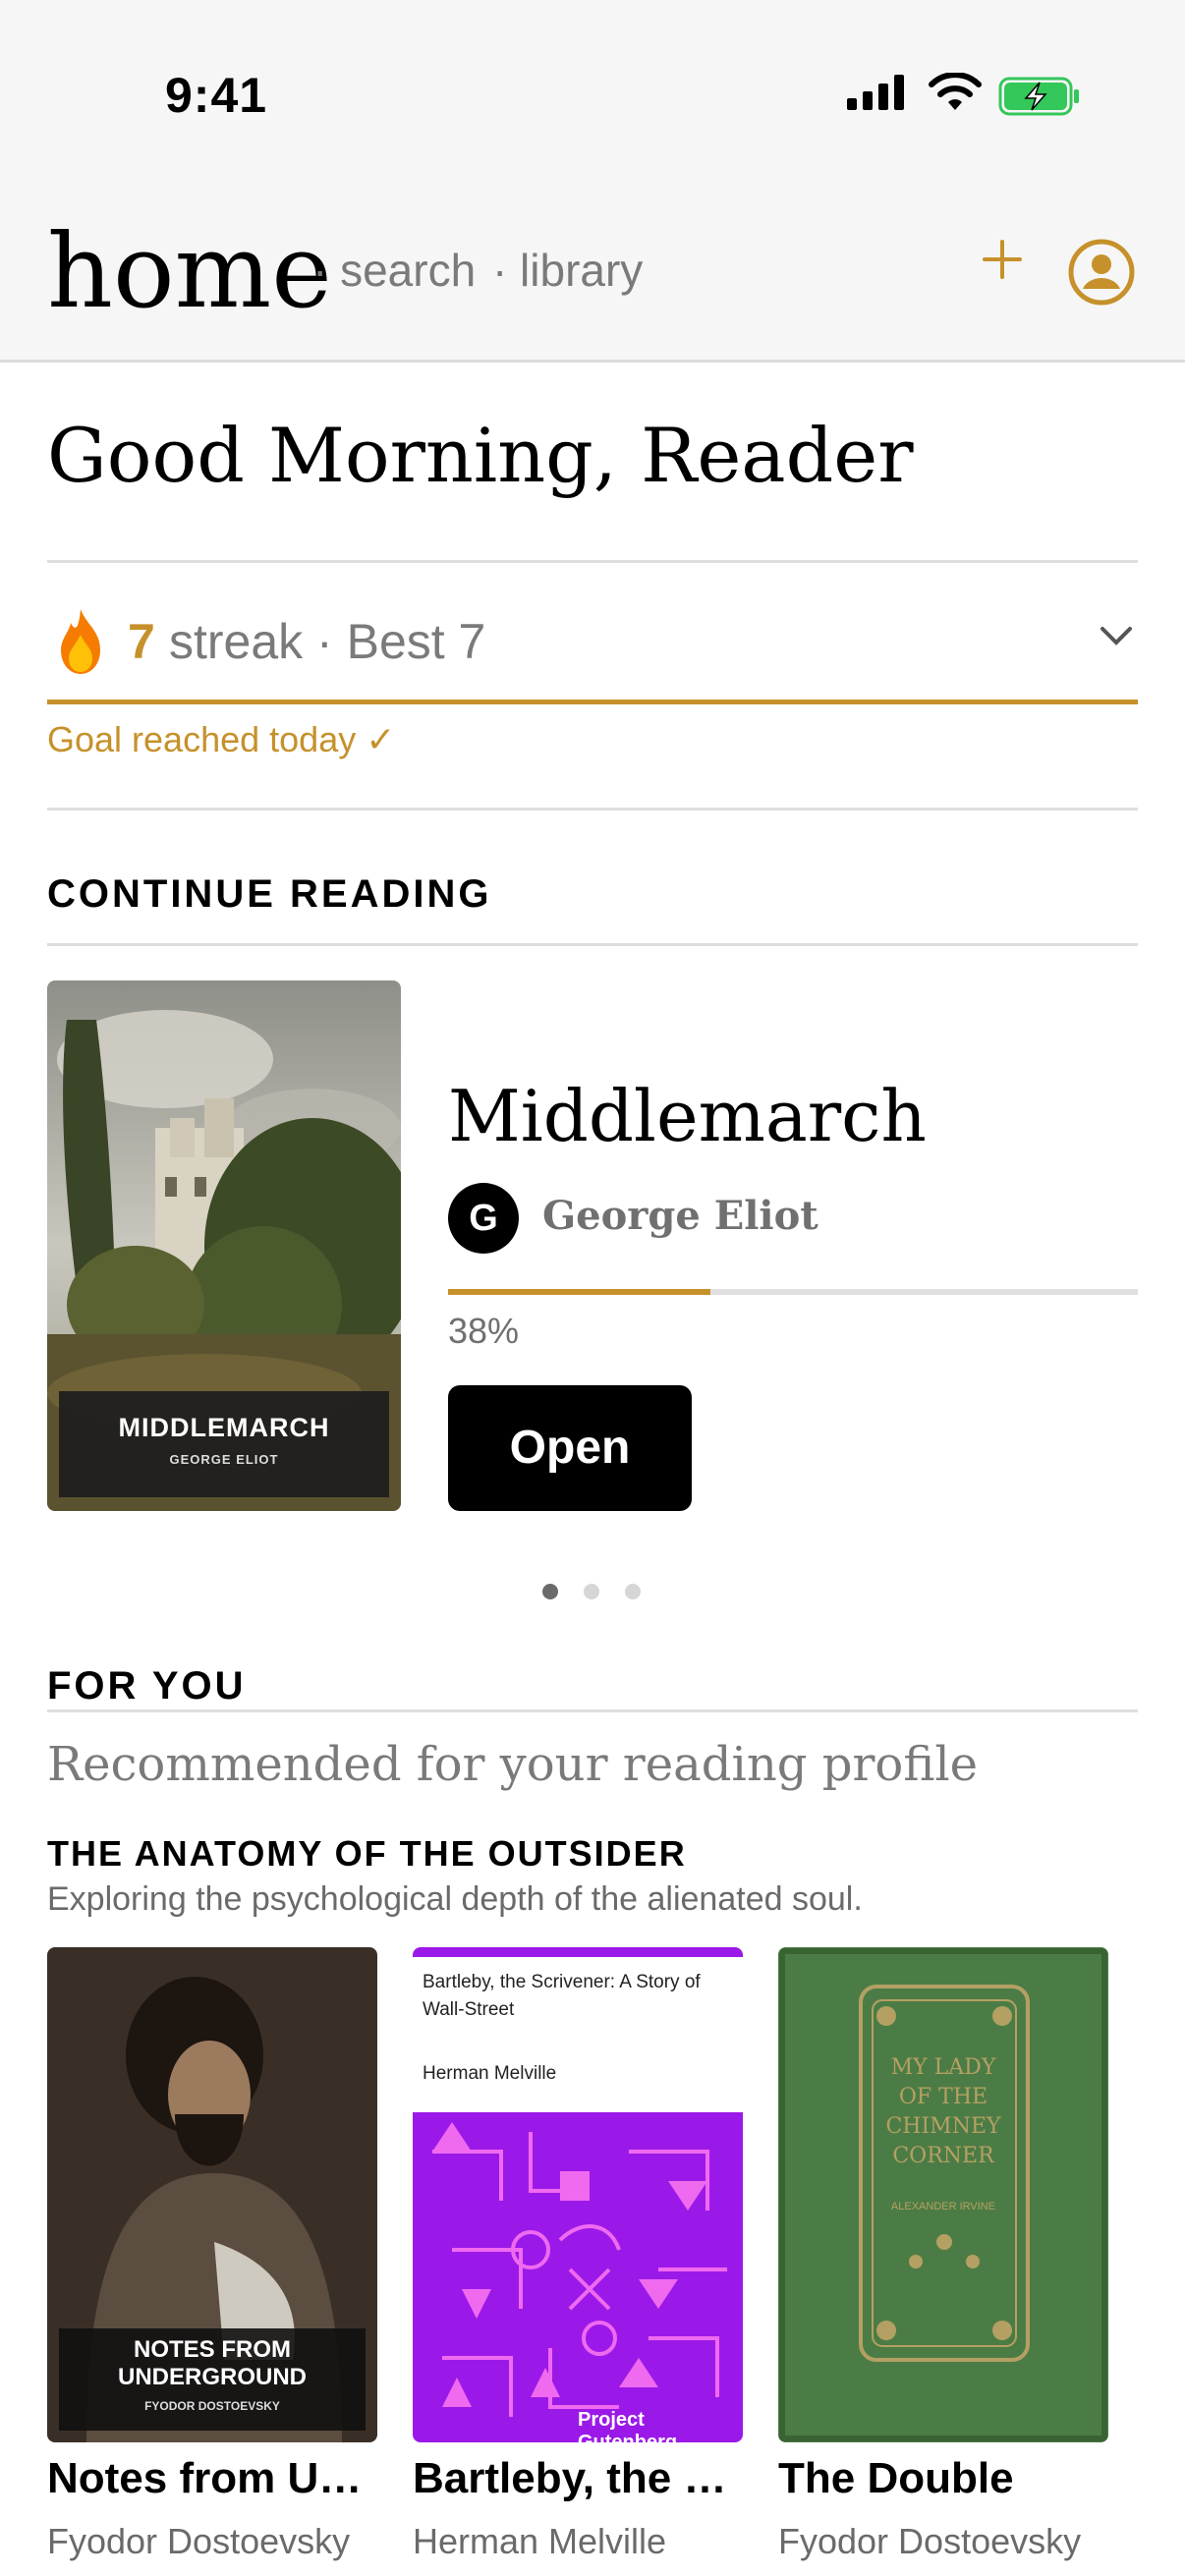  I want to click on streak-count: 7, so click(141, 641).